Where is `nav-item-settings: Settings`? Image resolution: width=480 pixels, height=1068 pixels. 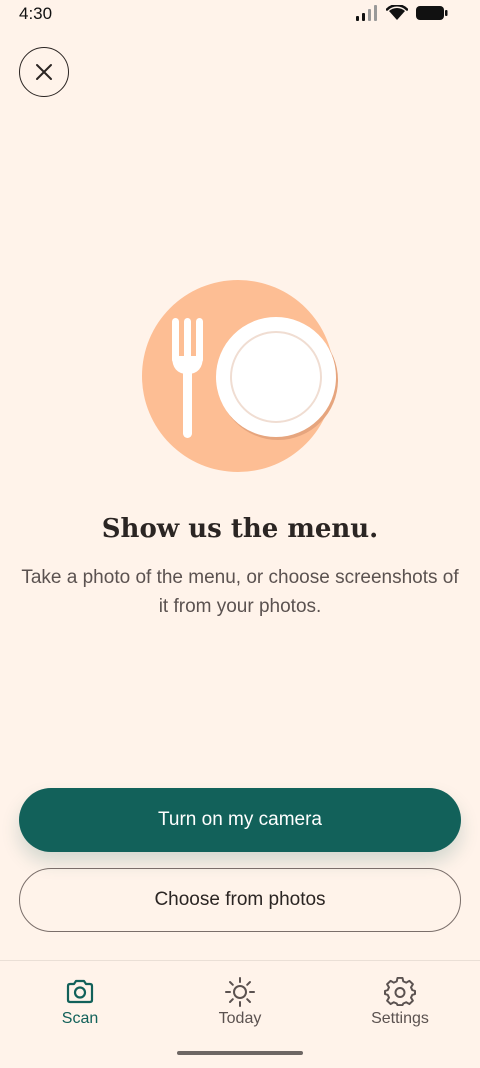
nav-item-settings: Settings is located at coordinates (400, 1002).